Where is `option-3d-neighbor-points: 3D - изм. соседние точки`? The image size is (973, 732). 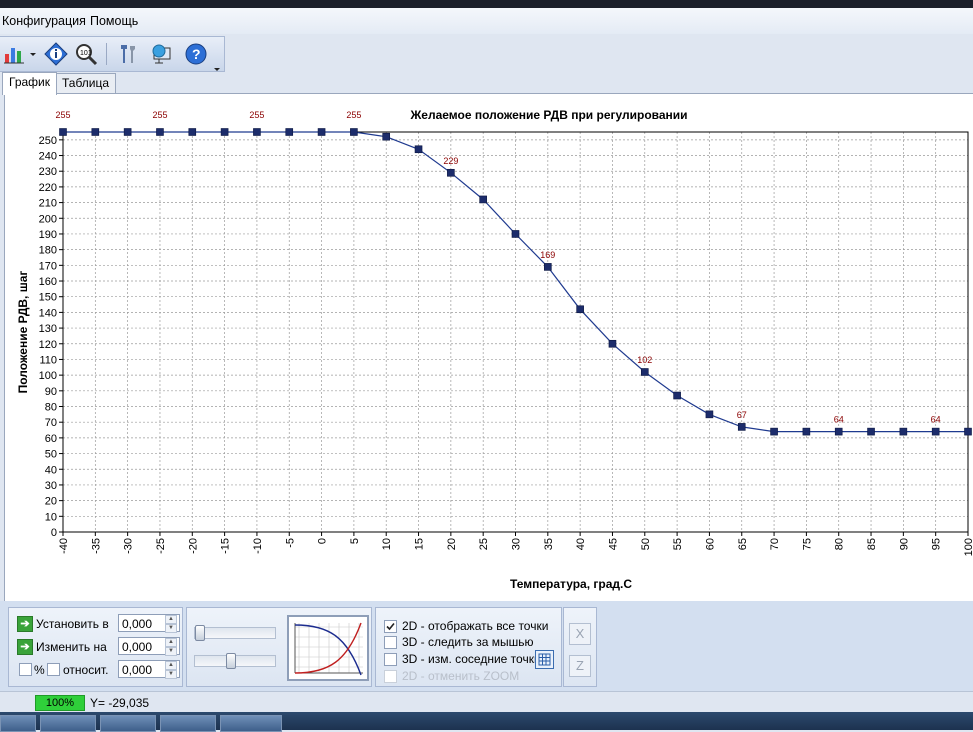
option-3d-neighbor-points: 3D - изм. соседние точки is located at coordinates (471, 659).